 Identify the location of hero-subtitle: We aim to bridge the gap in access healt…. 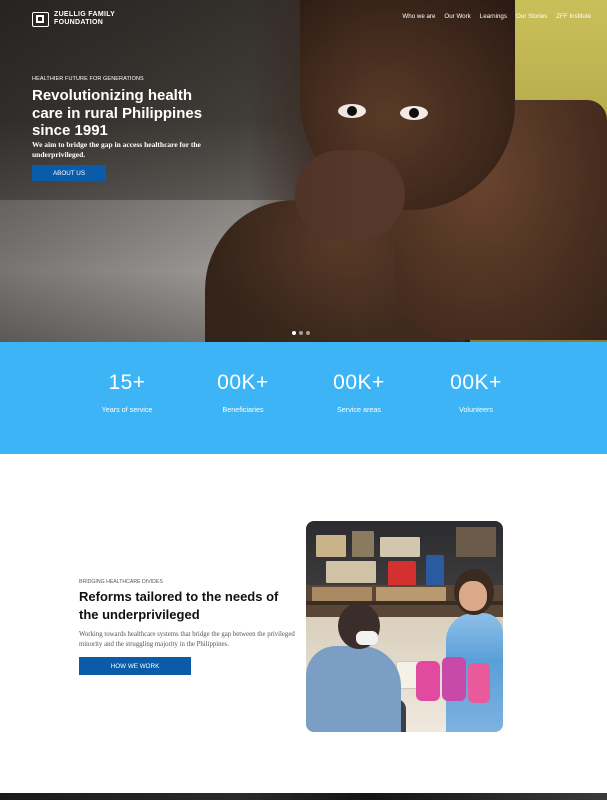
(116, 149).